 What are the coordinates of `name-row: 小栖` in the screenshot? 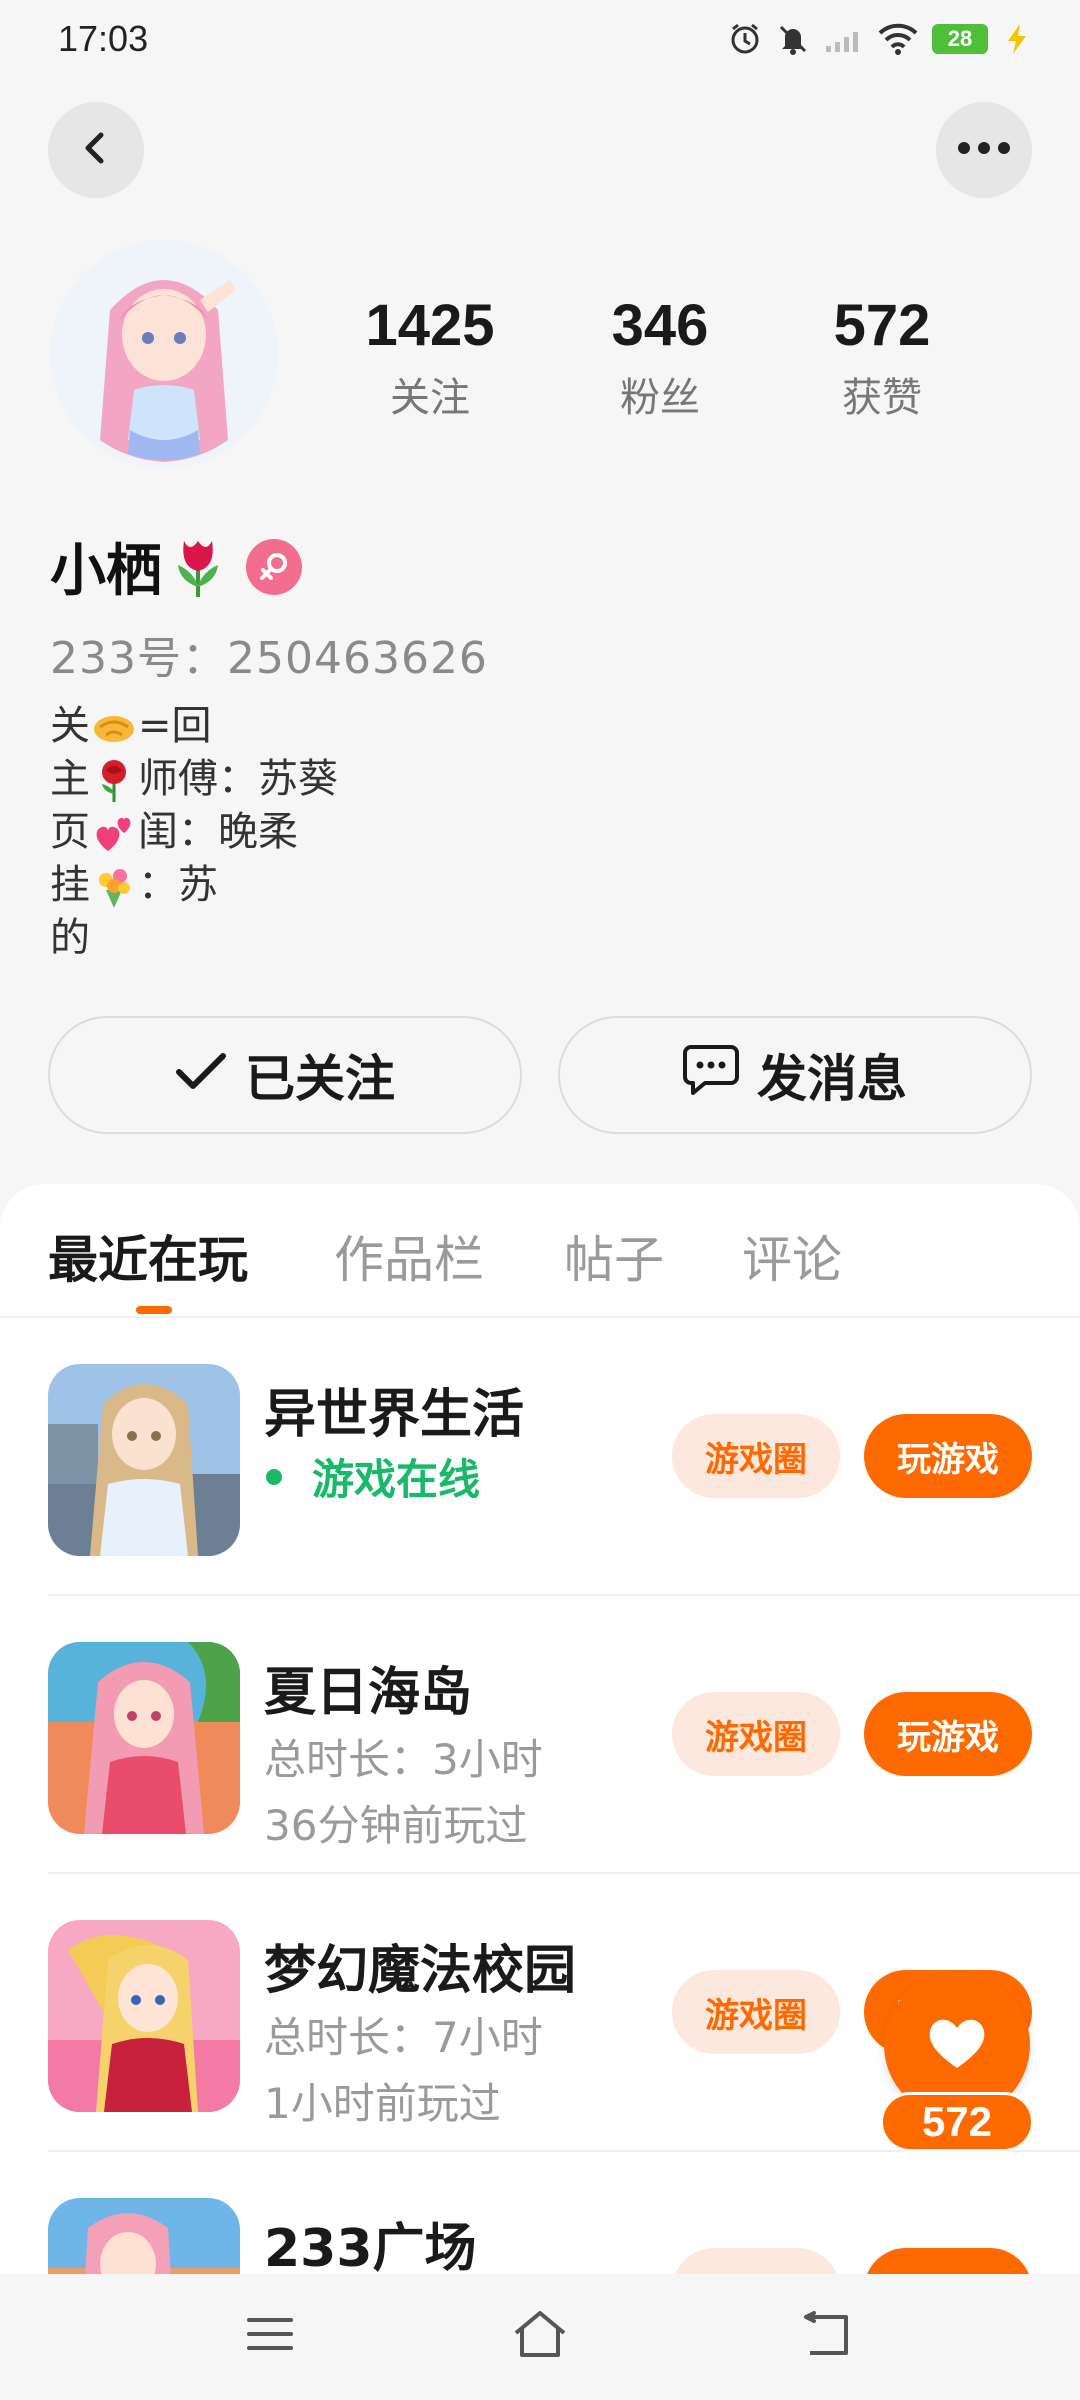 It's located at (176, 566).